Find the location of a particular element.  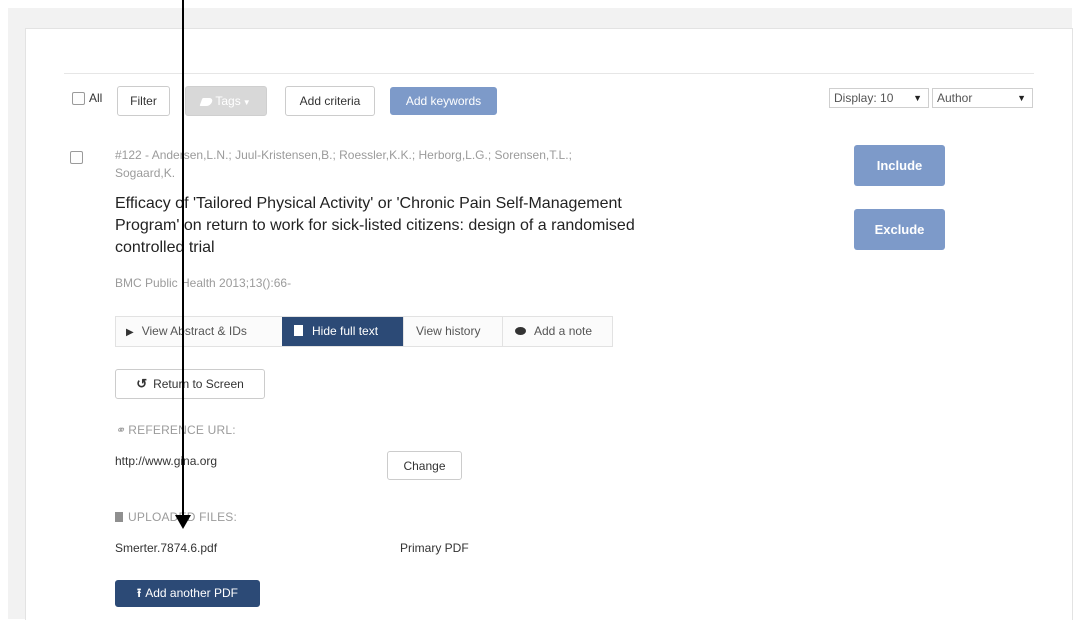

display-count-select: Display: 10 ▼ is located at coordinates (879, 98).